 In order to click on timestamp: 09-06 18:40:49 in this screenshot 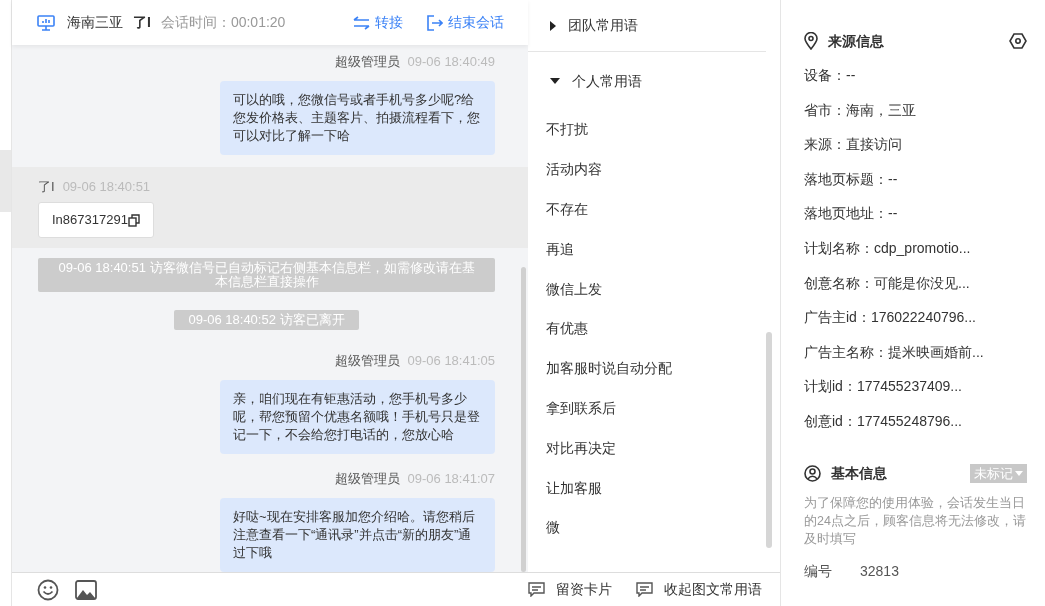, I will do `click(451, 62)`.